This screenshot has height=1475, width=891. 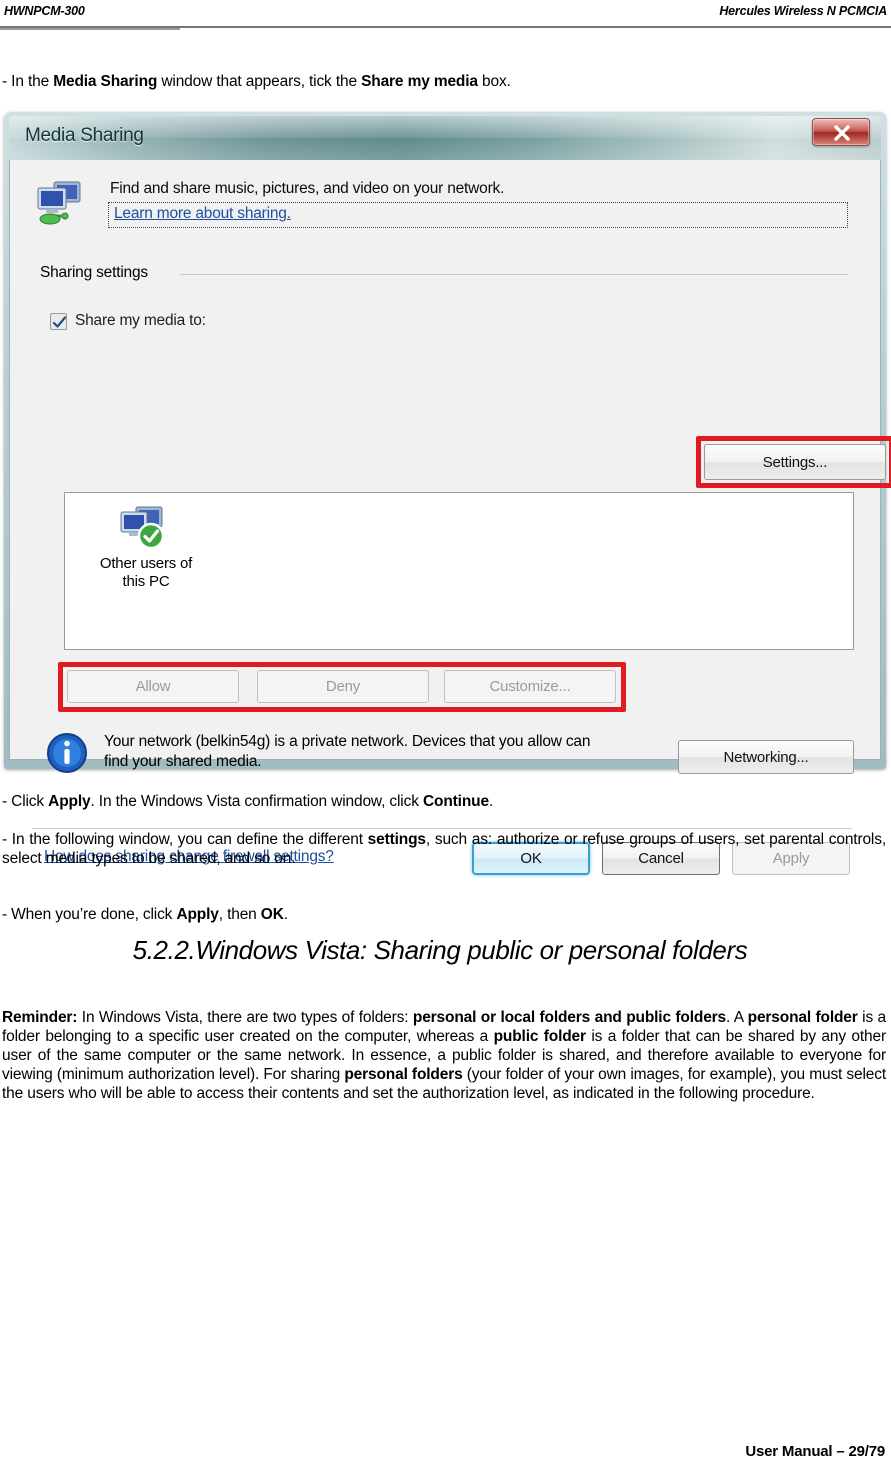 What do you see at coordinates (285, 914) in the screenshot?
I see `step-4-suffix: .` at bounding box center [285, 914].